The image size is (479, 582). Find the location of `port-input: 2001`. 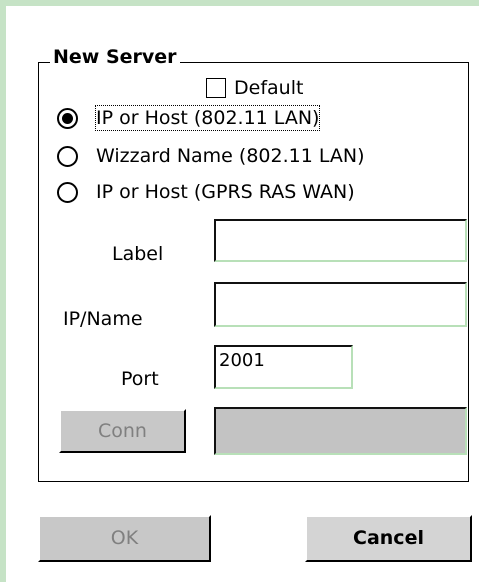

port-input: 2001 is located at coordinates (283, 367).